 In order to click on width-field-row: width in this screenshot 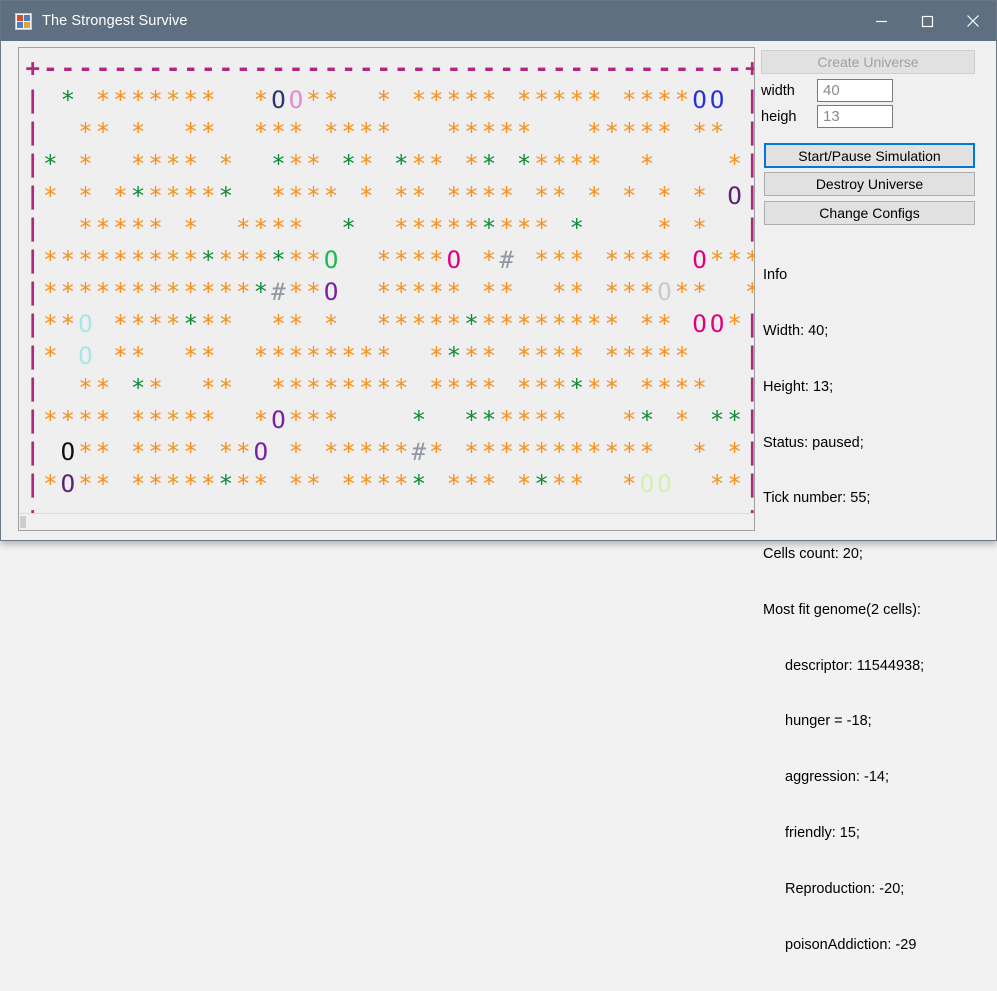, I will do `click(827, 90)`.